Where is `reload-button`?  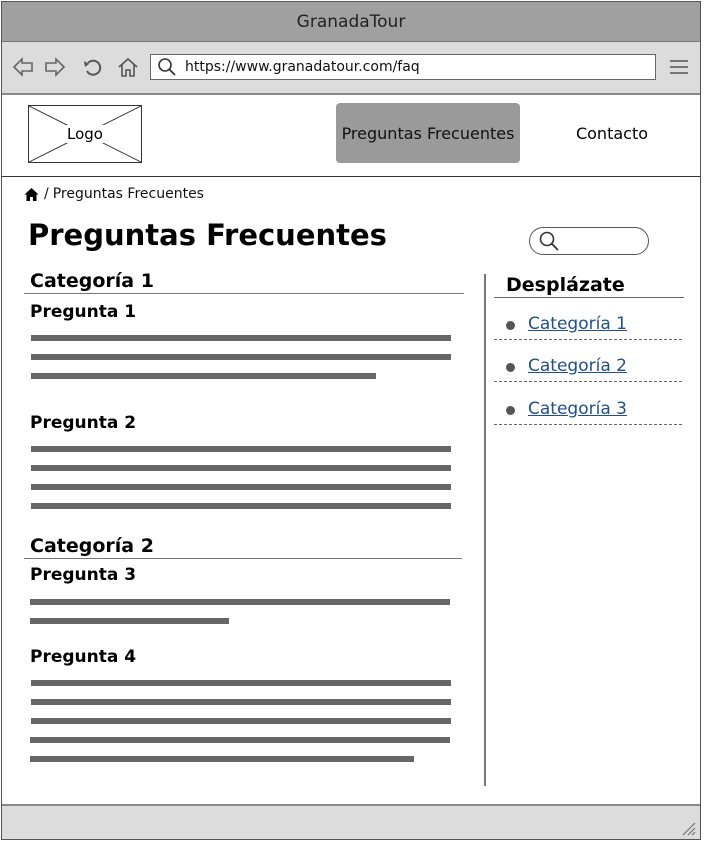 reload-button is located at coordinates (93, 67).